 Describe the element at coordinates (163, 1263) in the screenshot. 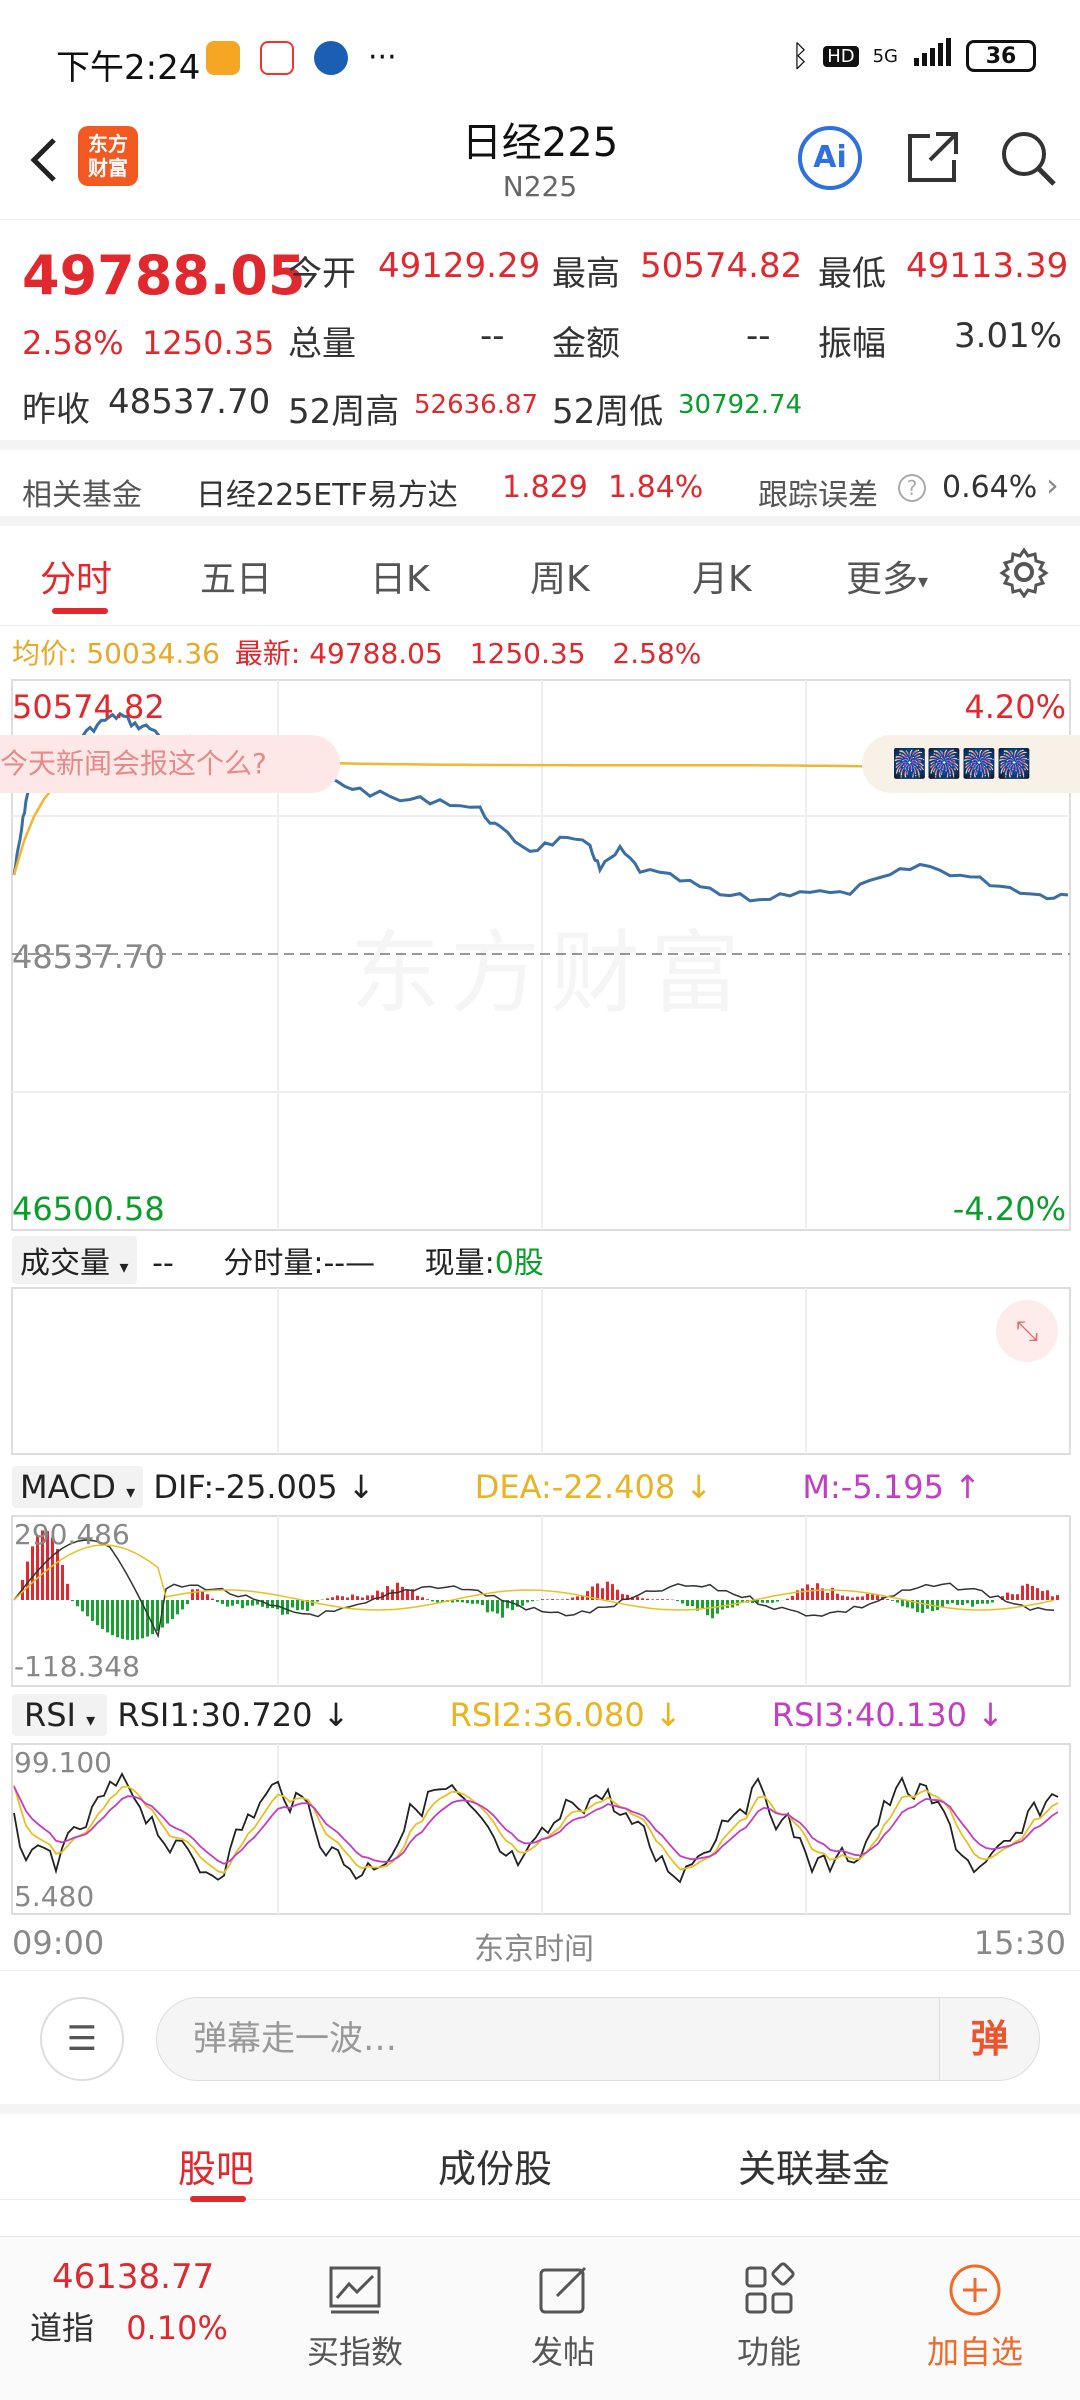

I see `volume-value: --` at that location.